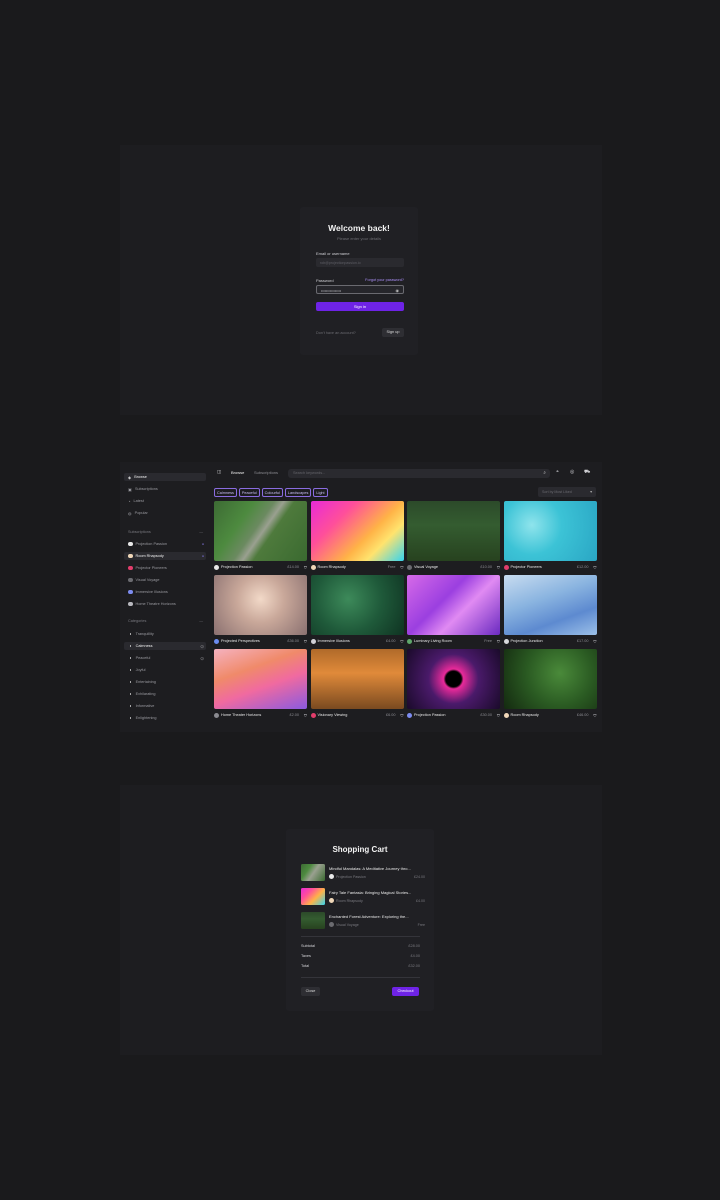  Describe the element at coordinates (393, 332) in the screenshot. I see `sign-up-button: Sign up` at that location.